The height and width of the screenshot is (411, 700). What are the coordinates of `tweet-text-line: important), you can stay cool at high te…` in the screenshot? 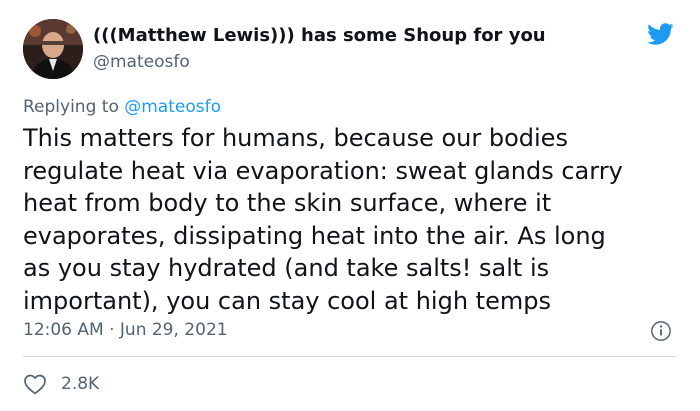 It's located at (287, 300).